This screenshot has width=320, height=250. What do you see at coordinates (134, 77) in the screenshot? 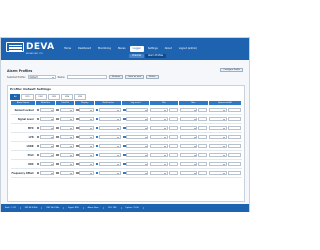
I see `save-as-new-button: Save as new` at bounding box center [134, 77].